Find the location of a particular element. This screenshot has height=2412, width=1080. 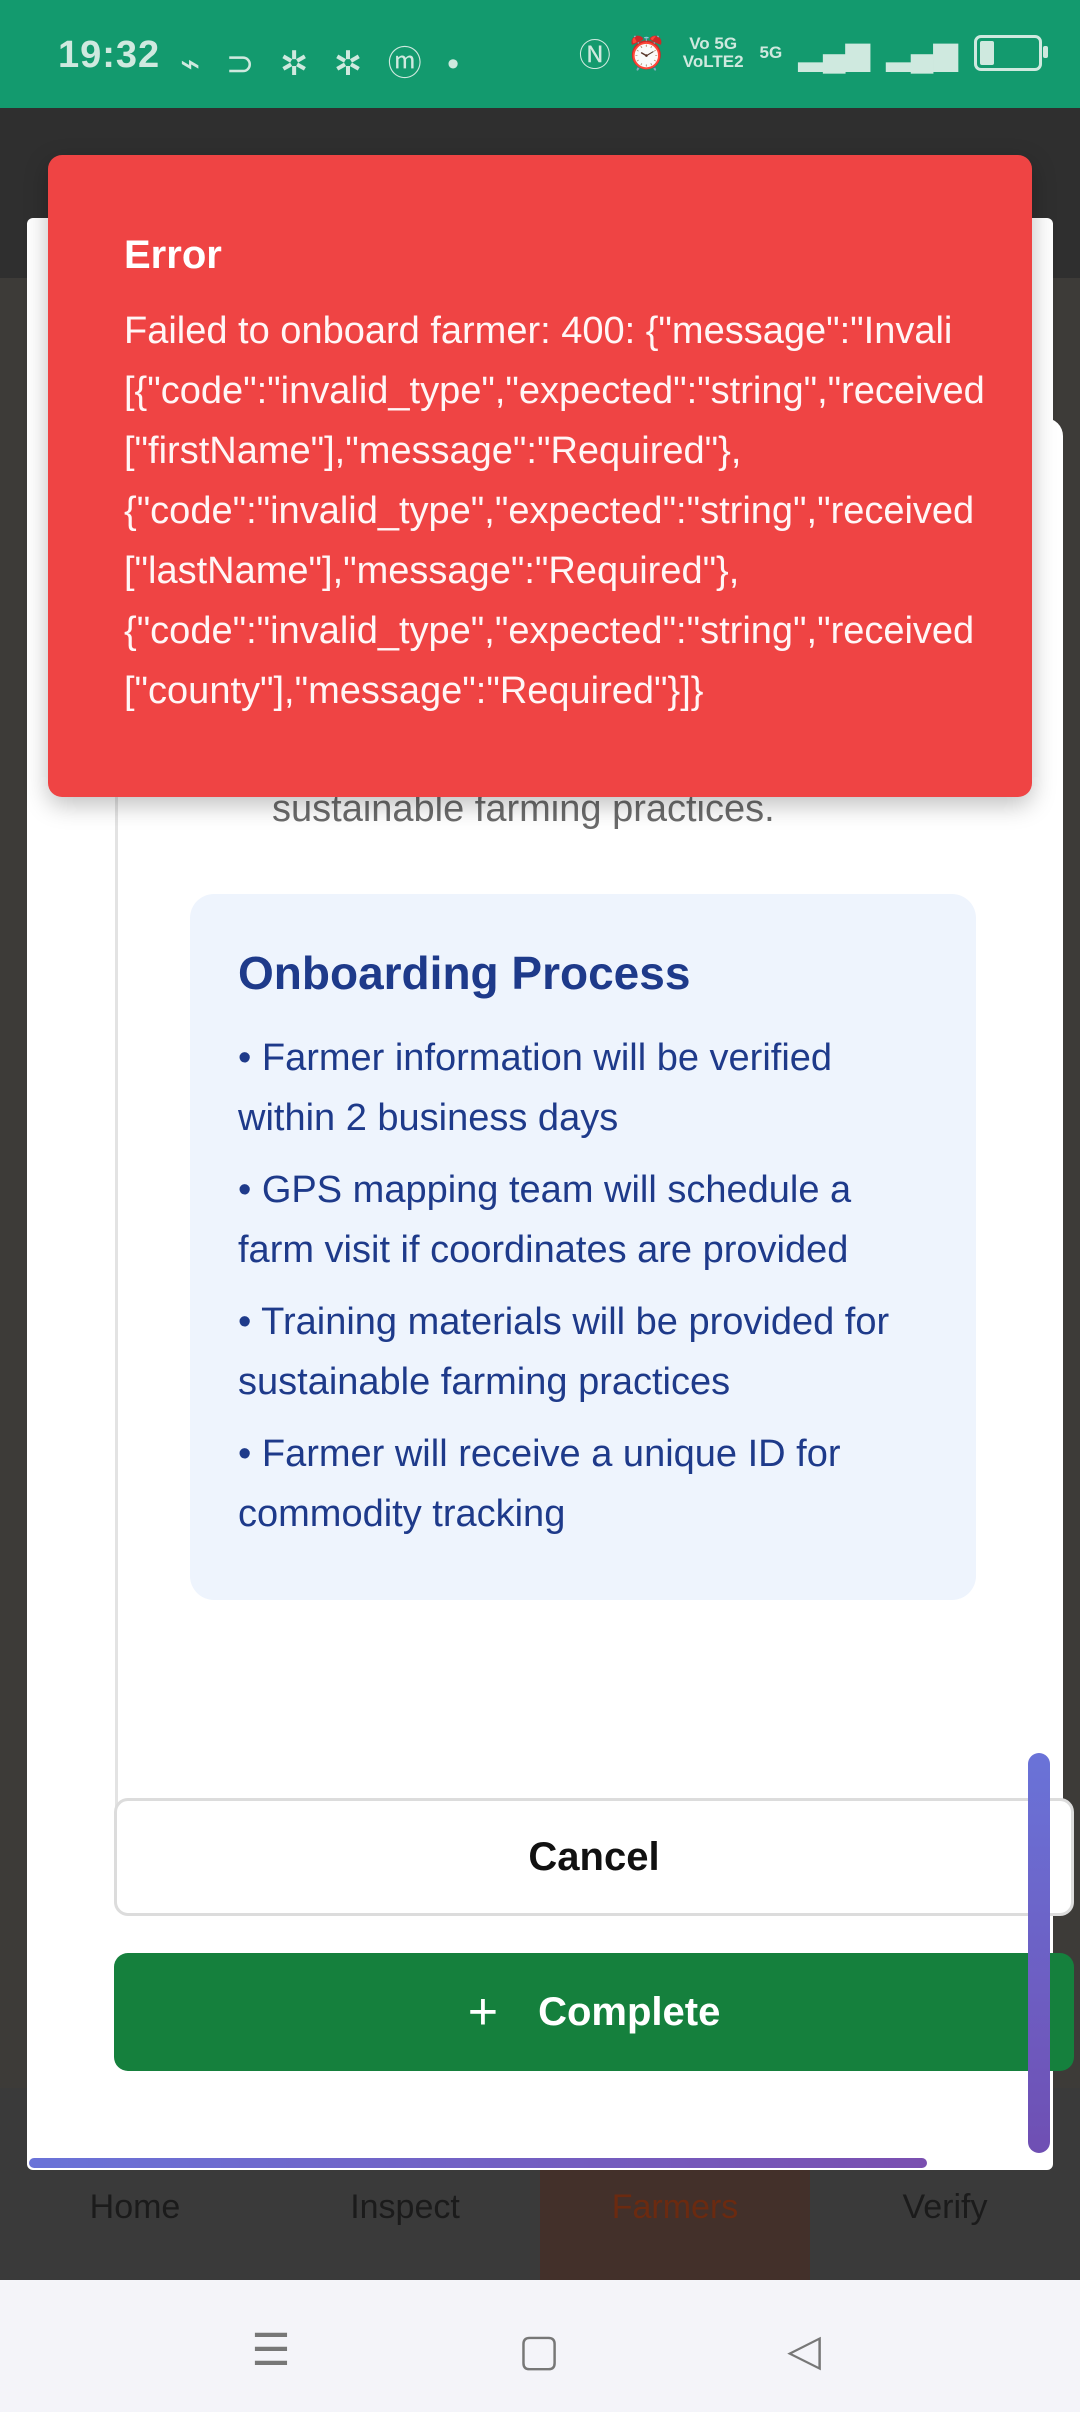

nav-verify: Verify is located at coordinates (945, 2207).